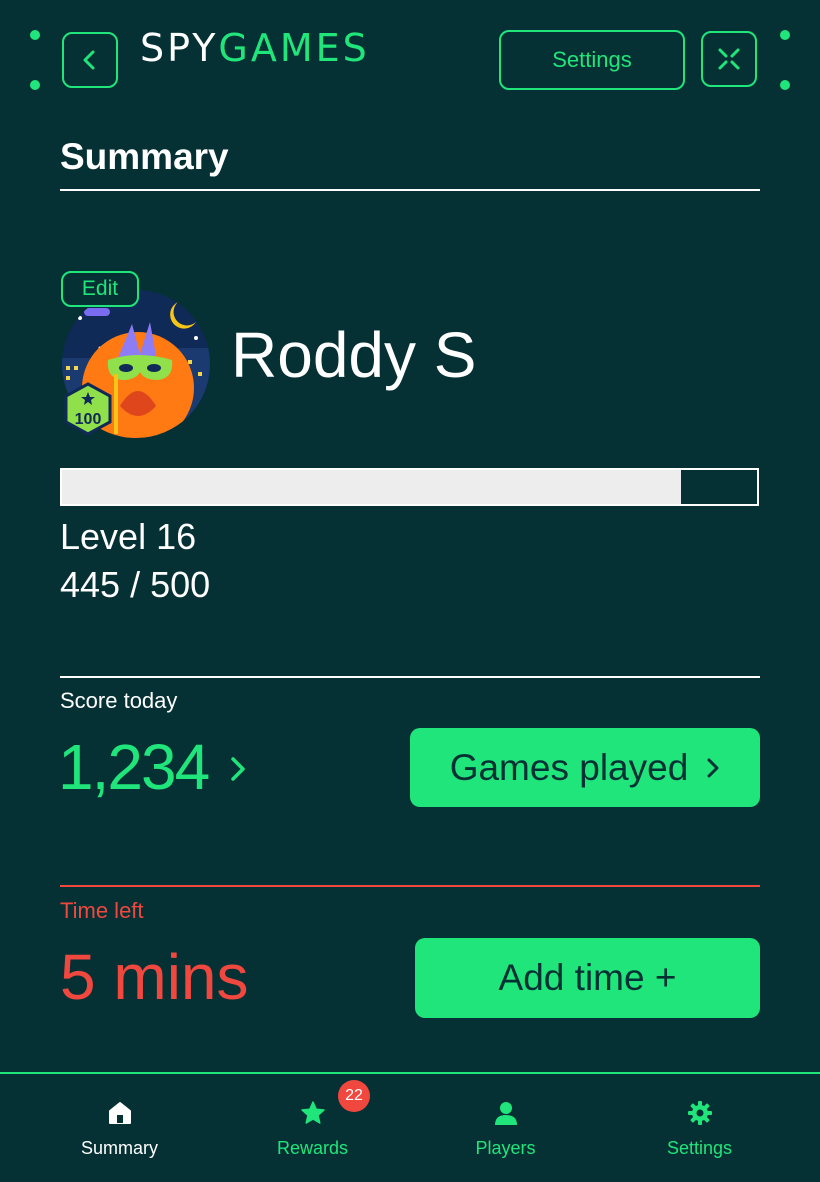 Image resolution: width=820 pixels, height=1182 pixels. What do you see at coordinates (102, 910) in the screenshot?
I see `time-label: Time left` at bounding box center [102, 910].